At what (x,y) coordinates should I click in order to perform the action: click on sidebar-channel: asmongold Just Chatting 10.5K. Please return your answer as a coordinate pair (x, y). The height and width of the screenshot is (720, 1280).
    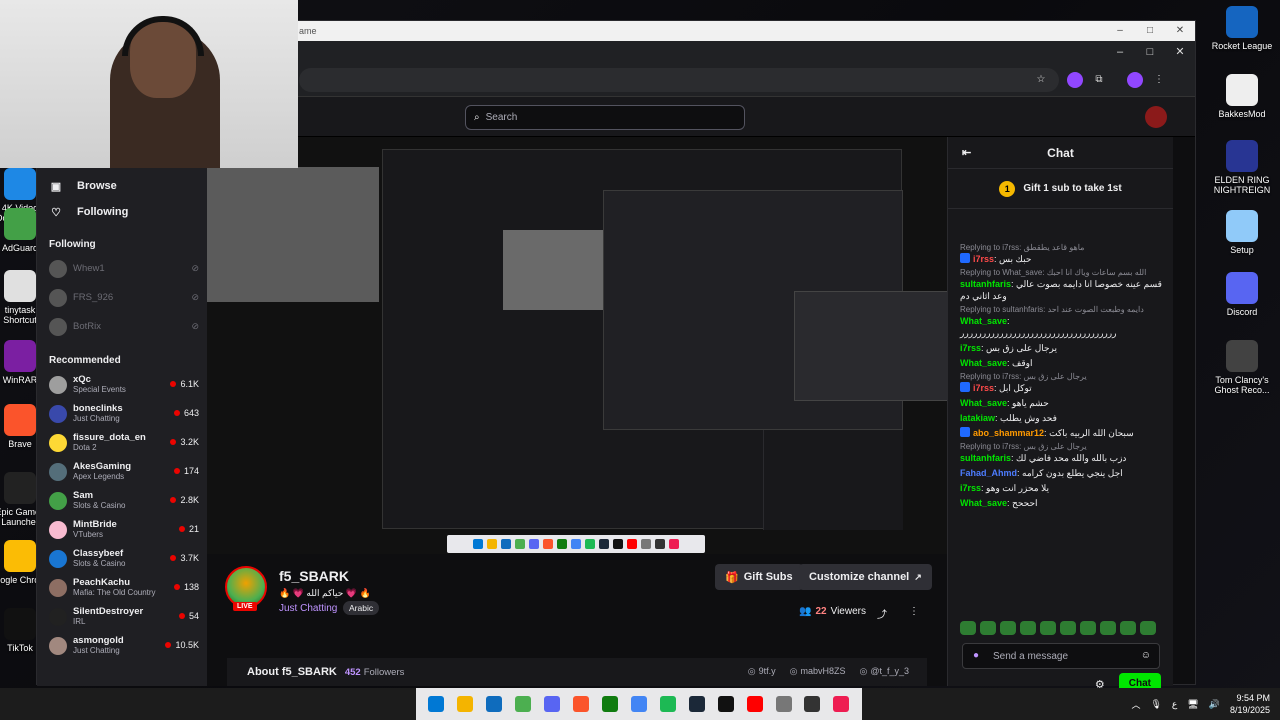
    Looking at the image, I should click on (122, 645).